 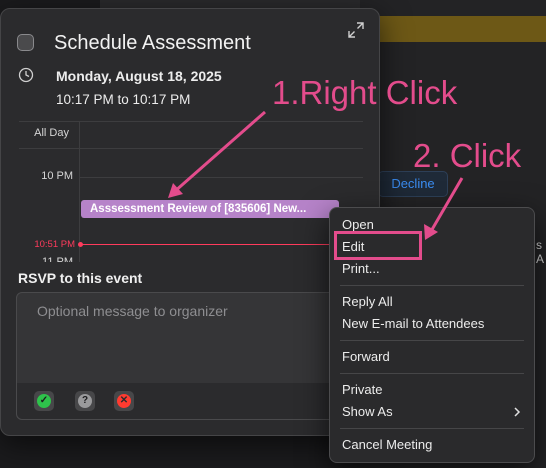 What do you see at coordinates (152, 43) in the screenshot?
I see `event-title: Schedule Assessment` at bounding box center [152, 43].